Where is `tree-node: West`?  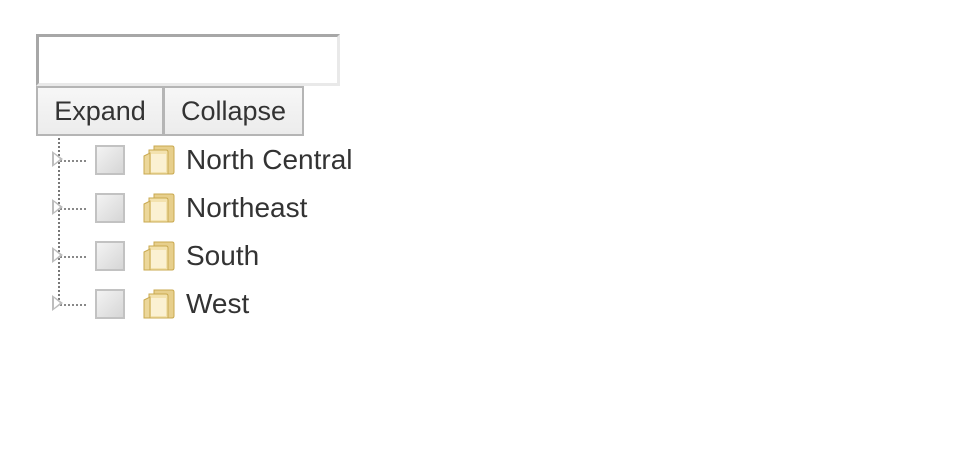 tree-node: West is located at coordinates (200, 320).